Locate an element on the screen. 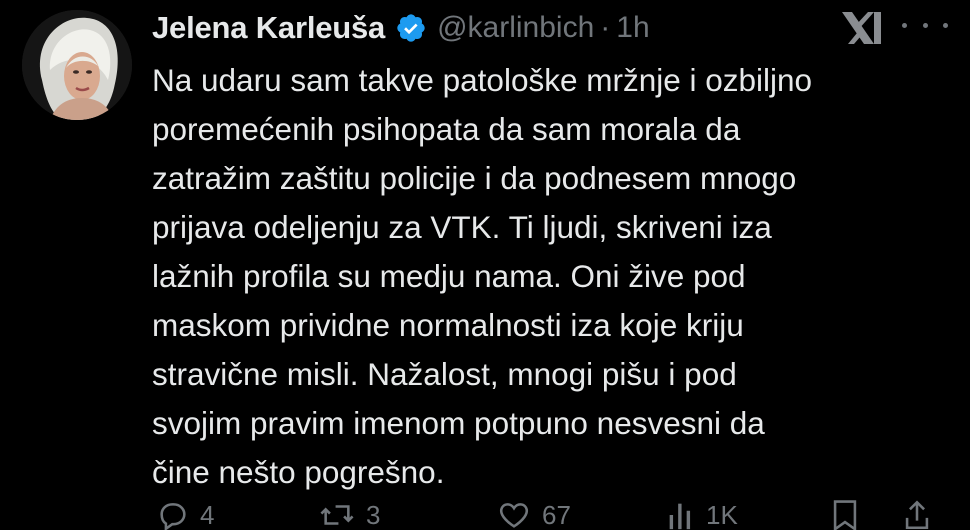  repost-button: 3 is located at coordinates (349, 514).